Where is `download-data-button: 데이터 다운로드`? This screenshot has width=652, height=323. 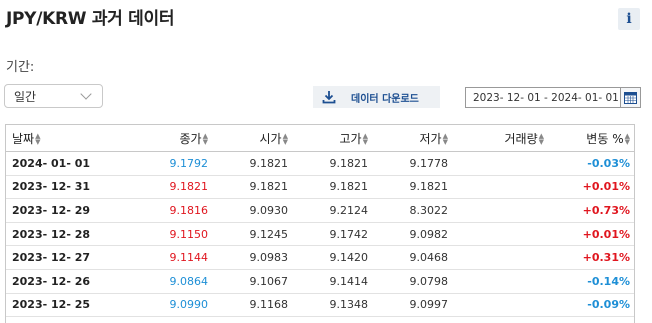
download-data-button: 데이터 다운로드 is located at coordinates (376, 97).